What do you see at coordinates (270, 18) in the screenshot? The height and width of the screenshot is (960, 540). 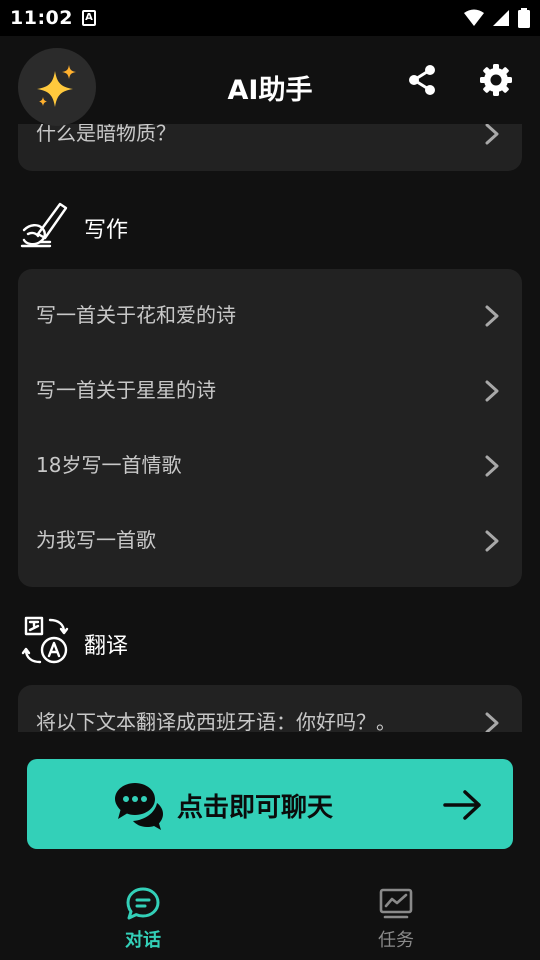 I see `status-bar: 11:02 A` at bounding box center [270, 18].